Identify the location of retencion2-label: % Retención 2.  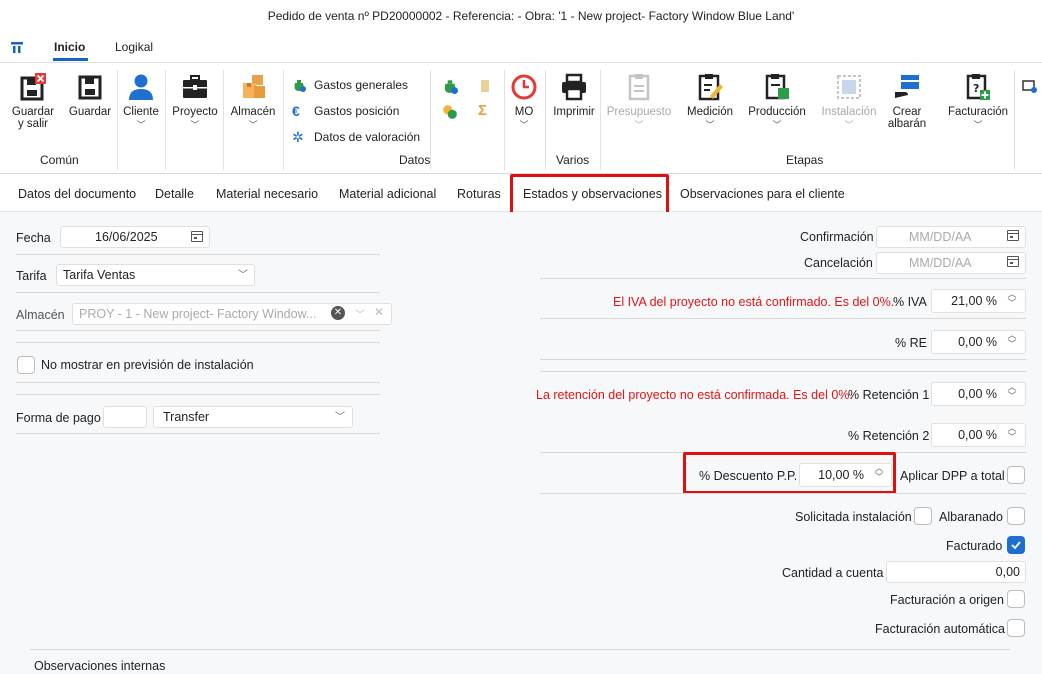
(889, 436).